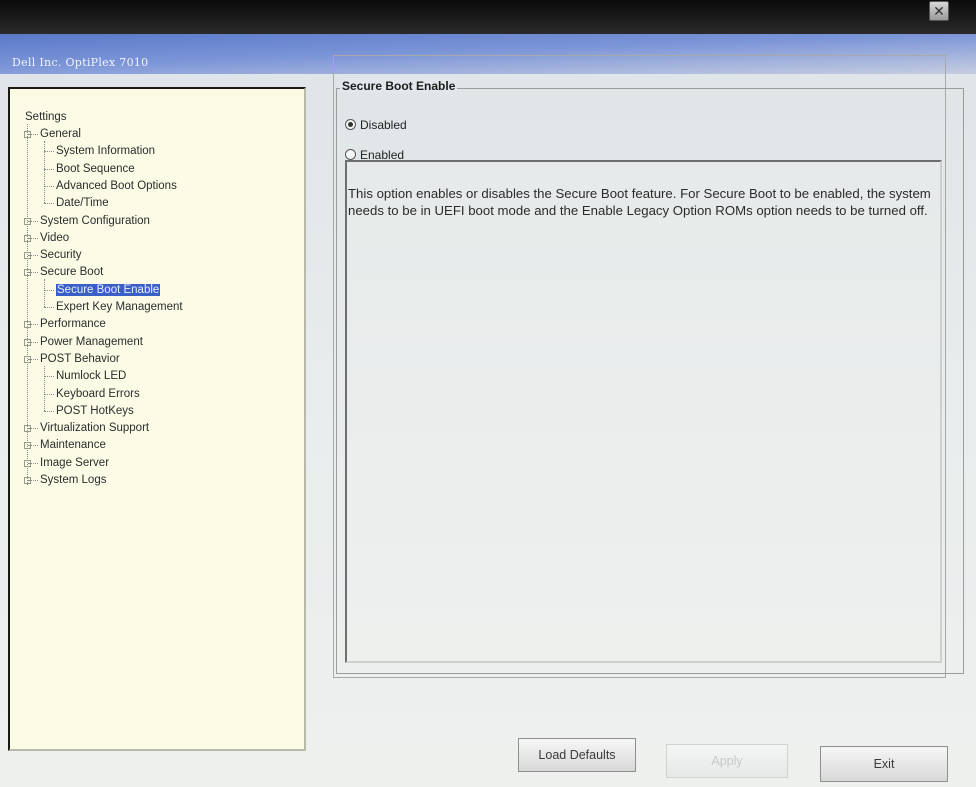 Image resolution: width=976 pixels, height=787 pixels. Describe the element at coordinates (399, 86) in the screenshot. I see `section-title: Secure Boot Enable` at that location.